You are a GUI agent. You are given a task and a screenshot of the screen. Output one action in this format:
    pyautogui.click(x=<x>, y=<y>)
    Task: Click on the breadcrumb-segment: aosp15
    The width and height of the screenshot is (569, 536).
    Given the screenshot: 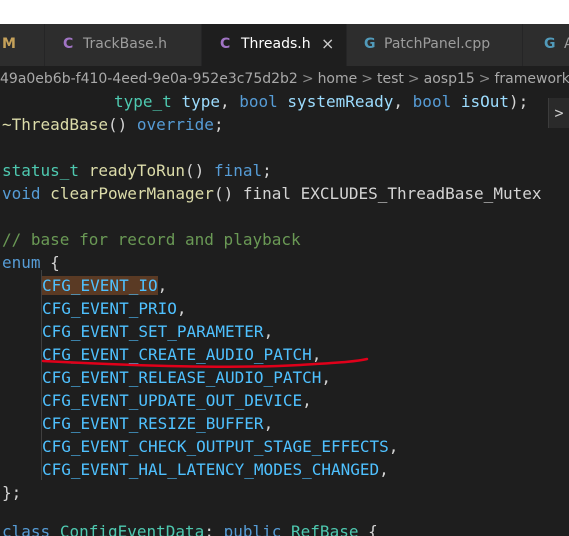 What is the action you would take?
    pyautogui.click(x=449, y=79)
    